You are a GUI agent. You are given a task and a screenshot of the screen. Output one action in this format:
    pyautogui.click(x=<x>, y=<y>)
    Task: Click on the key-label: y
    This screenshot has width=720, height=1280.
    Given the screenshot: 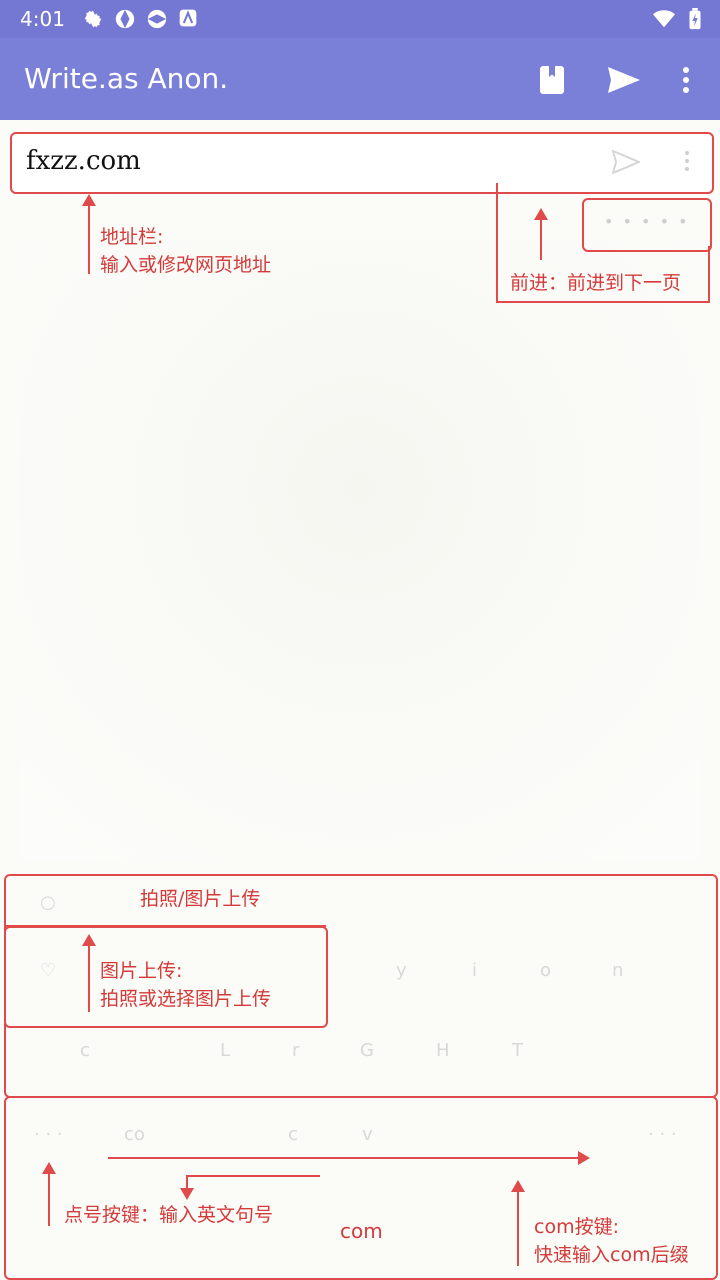 What is the action you would take?
    pyautogui.click(x=401, y=970)
    